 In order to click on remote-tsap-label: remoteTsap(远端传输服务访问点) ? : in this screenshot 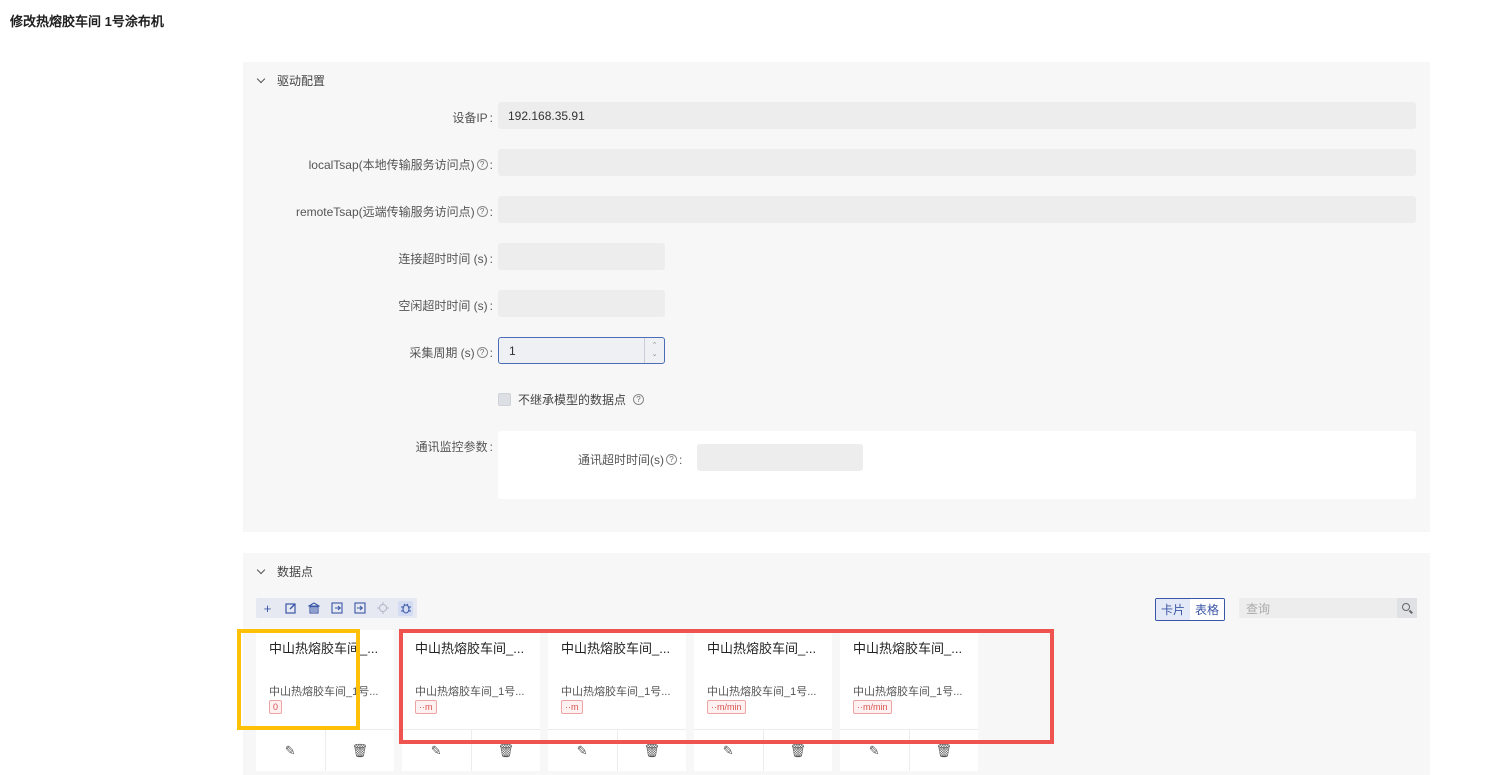, I will do `click(394, 212)`.